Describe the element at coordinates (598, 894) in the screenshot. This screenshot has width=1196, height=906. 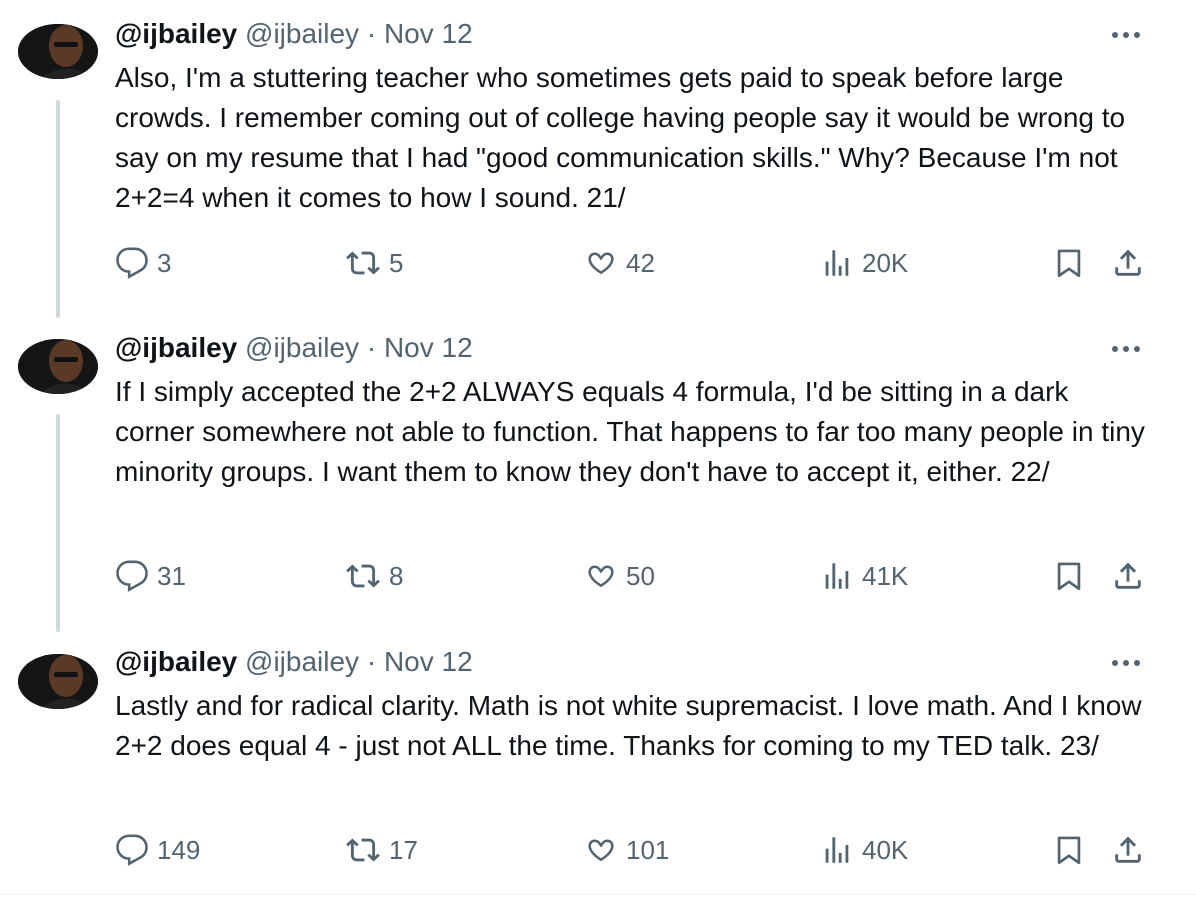
I see `divider` at that location.